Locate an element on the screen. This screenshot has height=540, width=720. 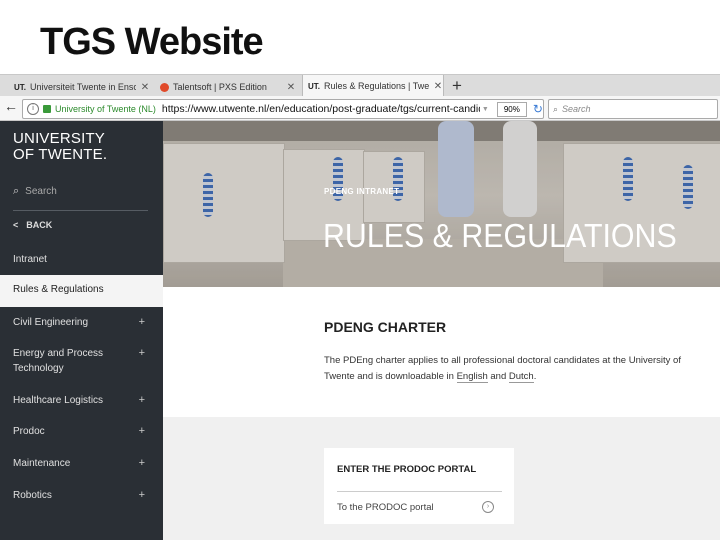
info-icon: i is located at coordinates (33, 109).